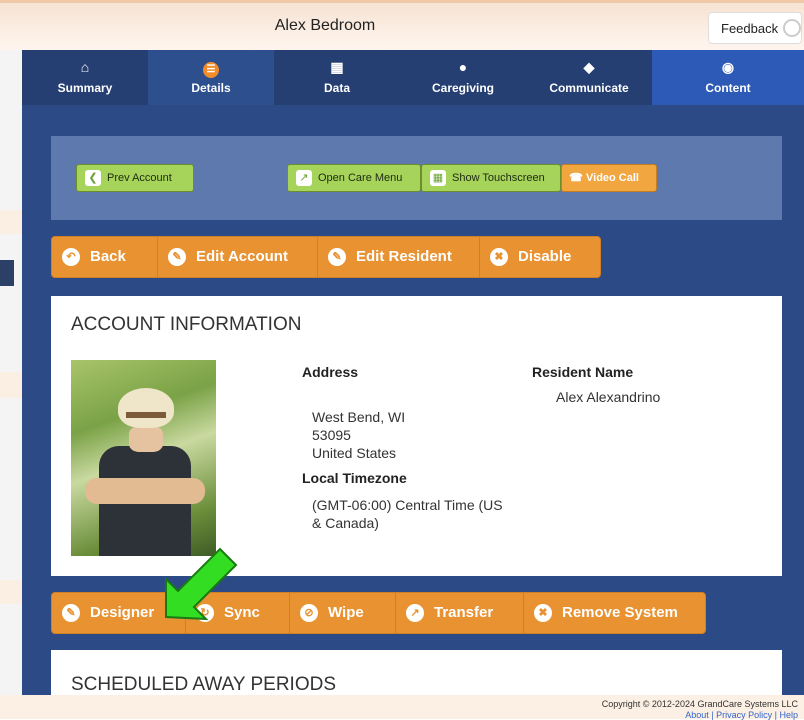 This screenshot has height=720, width=804. I want to click on designer-label: Designer, so click(122, 612).